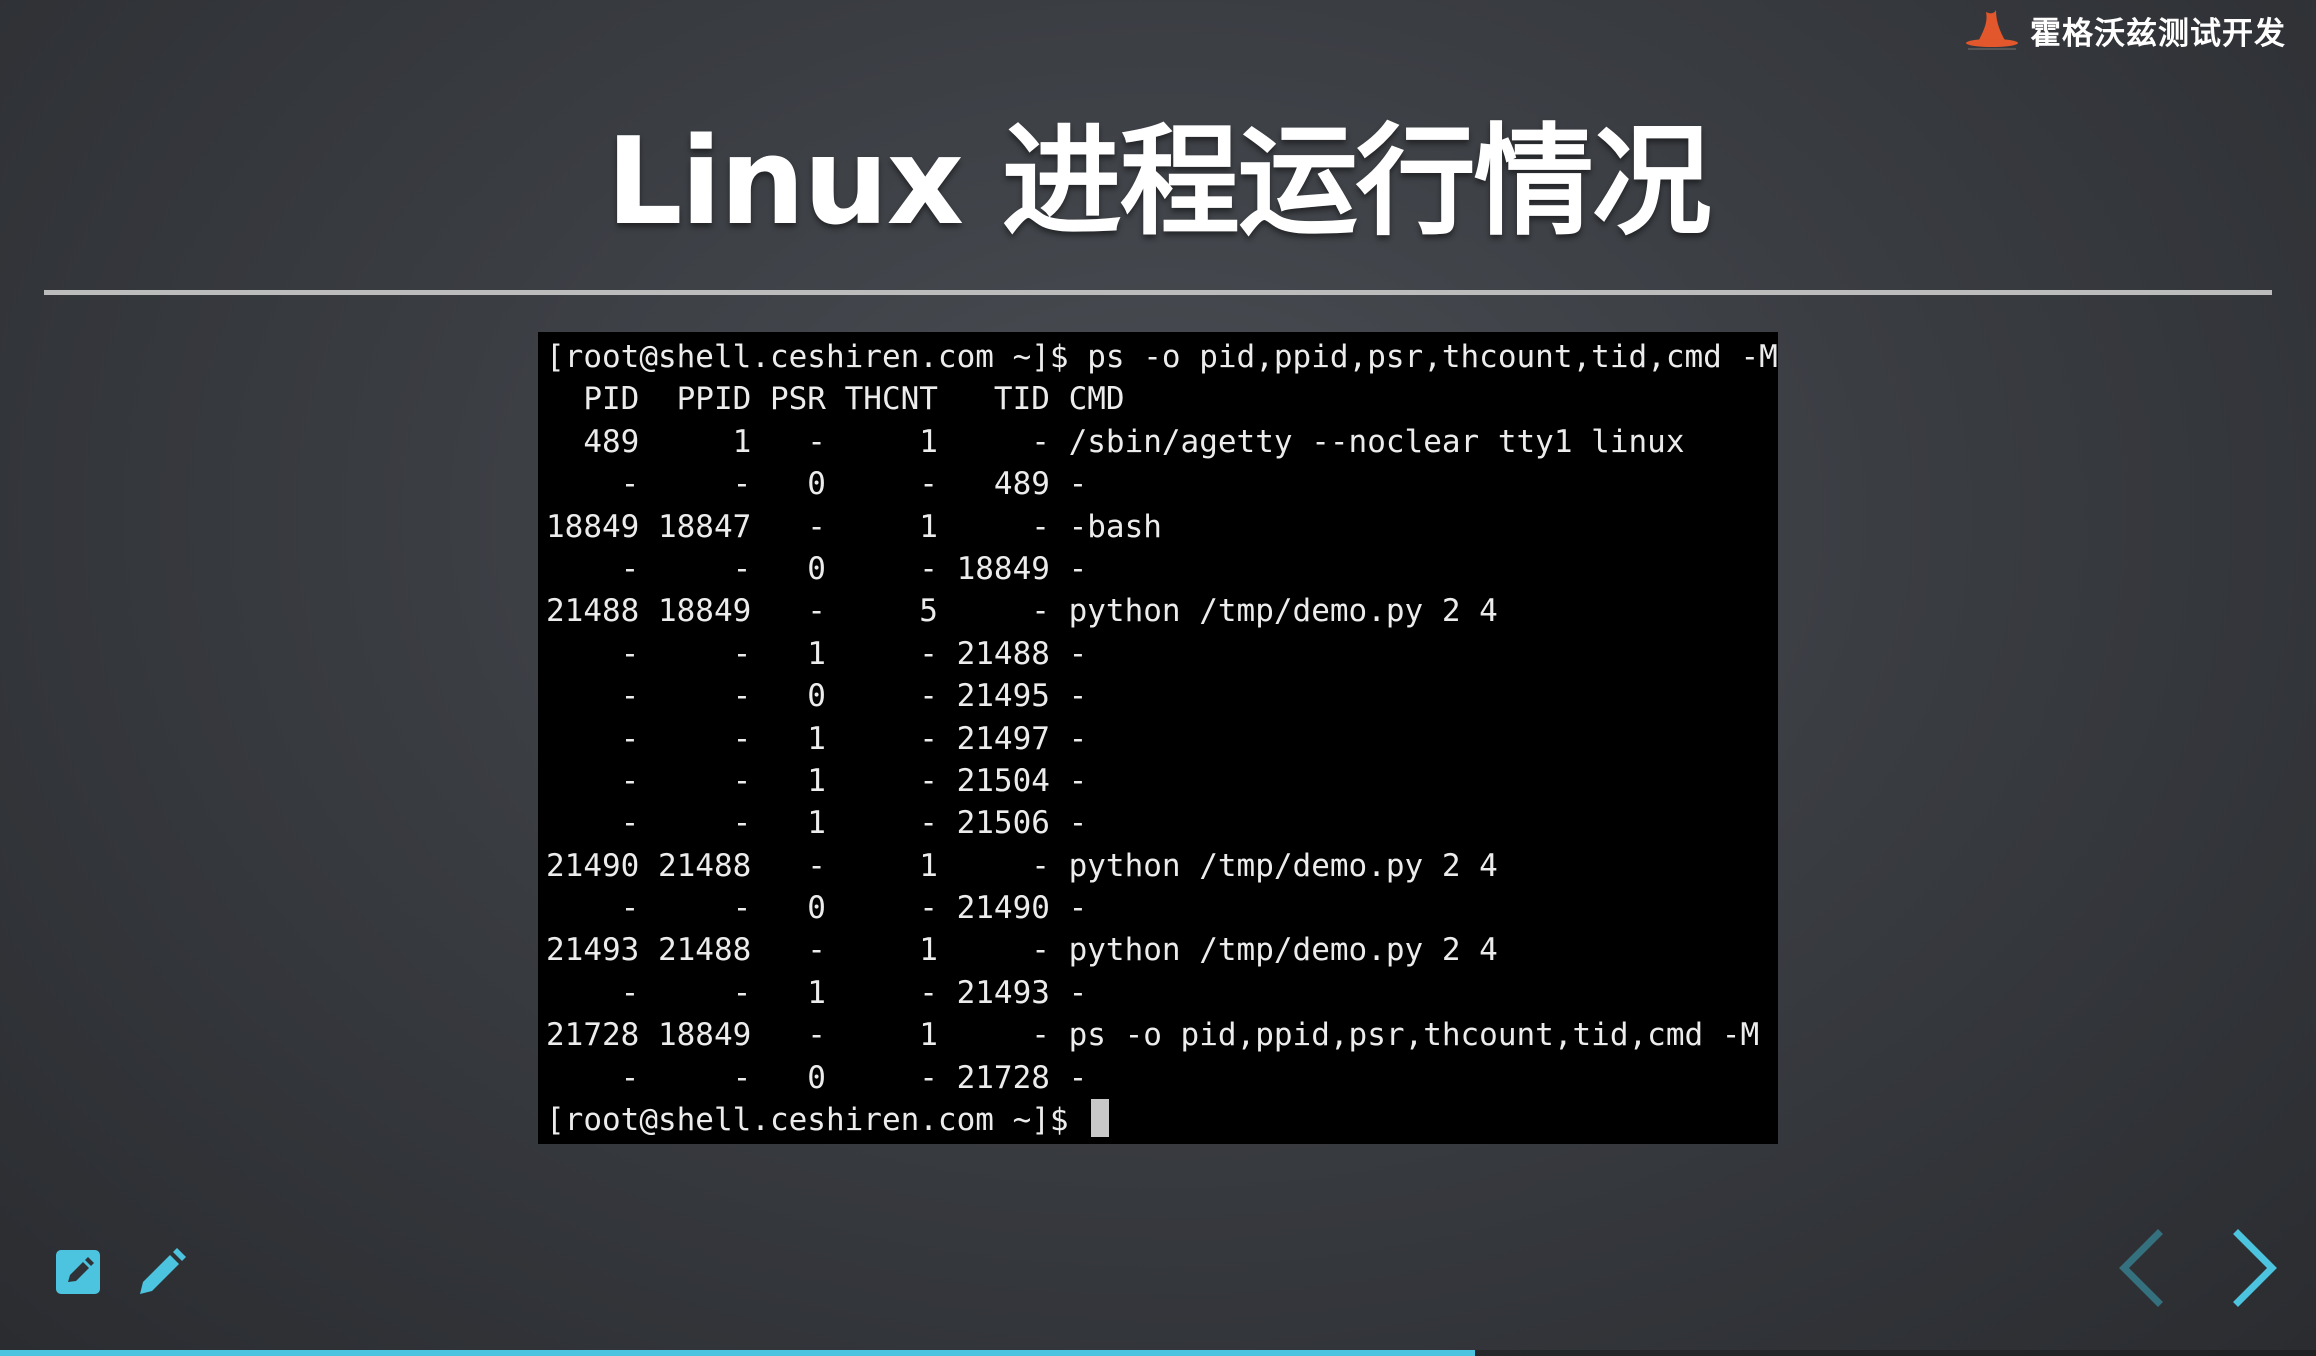 Image resolution: width=2316 pixels, height=1356 pixels. Describe the element at coordinates (1992, 30) in the screenshot. I see `wizard-hat-logo-icon` at that location.